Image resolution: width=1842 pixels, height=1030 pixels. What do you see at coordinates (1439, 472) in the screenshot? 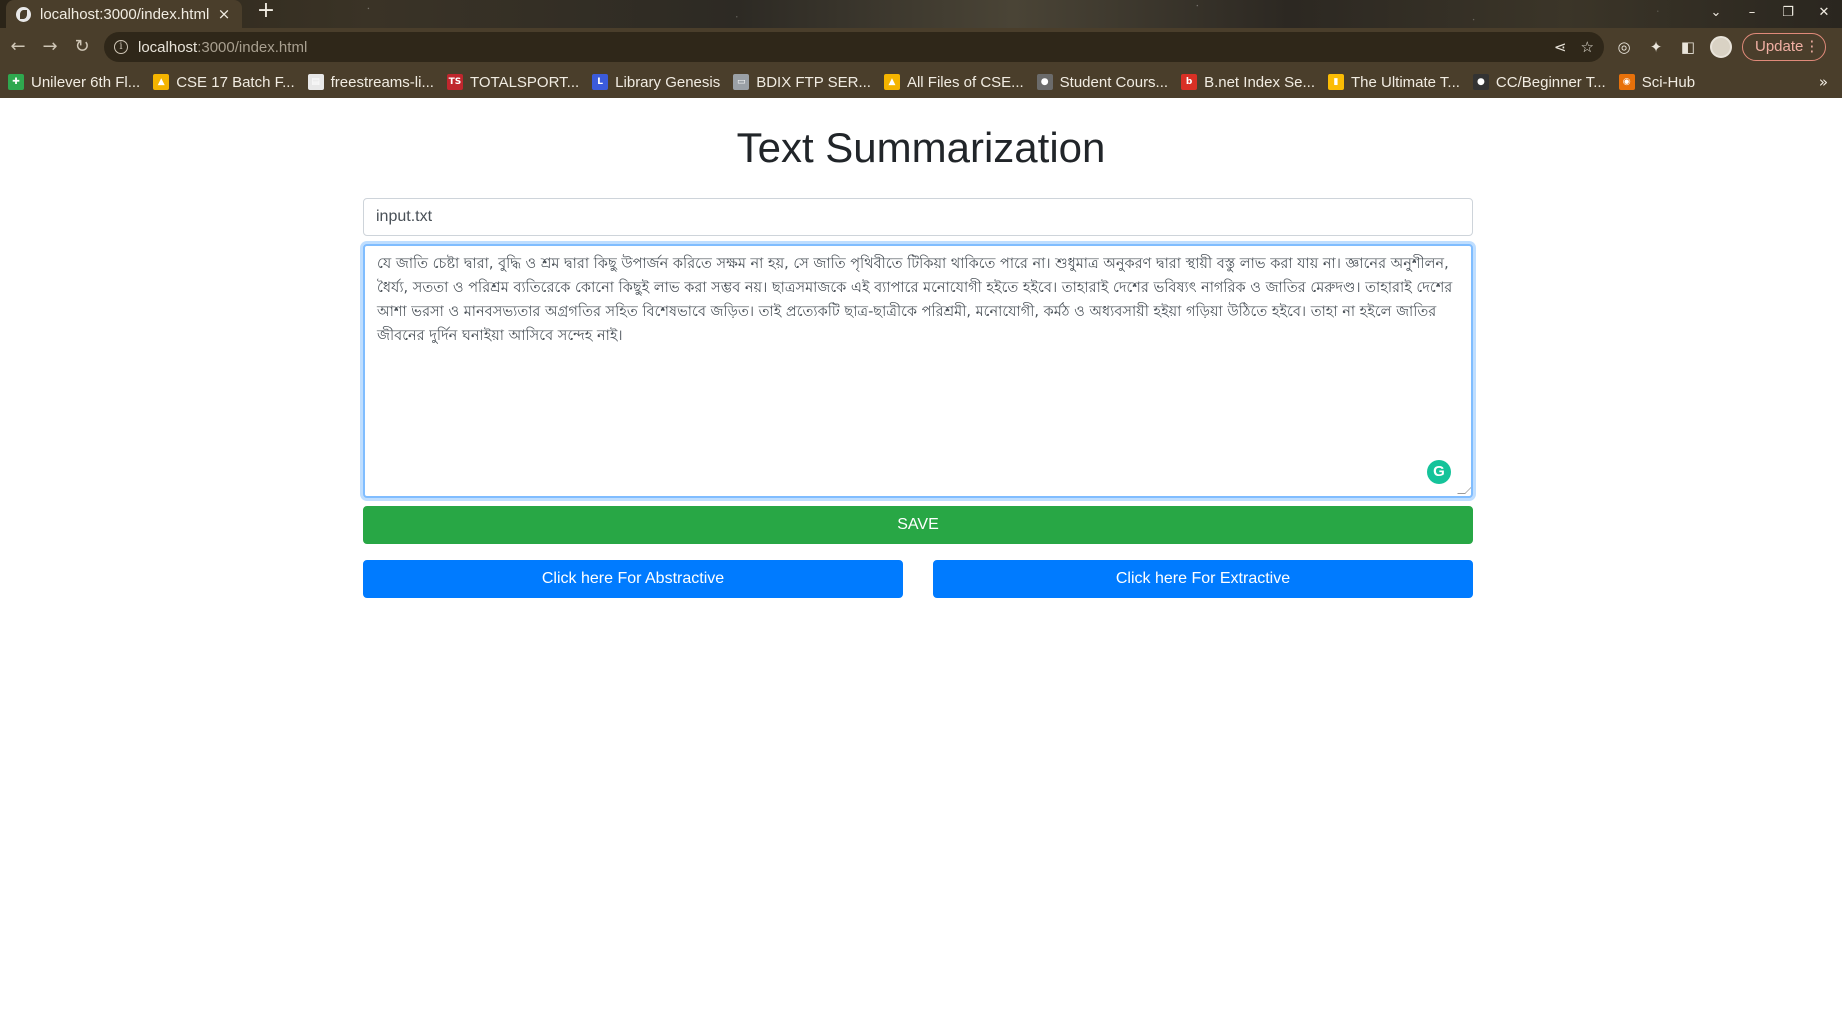
I see `grammarly-icon: G` at bounding box center [1439, 472].